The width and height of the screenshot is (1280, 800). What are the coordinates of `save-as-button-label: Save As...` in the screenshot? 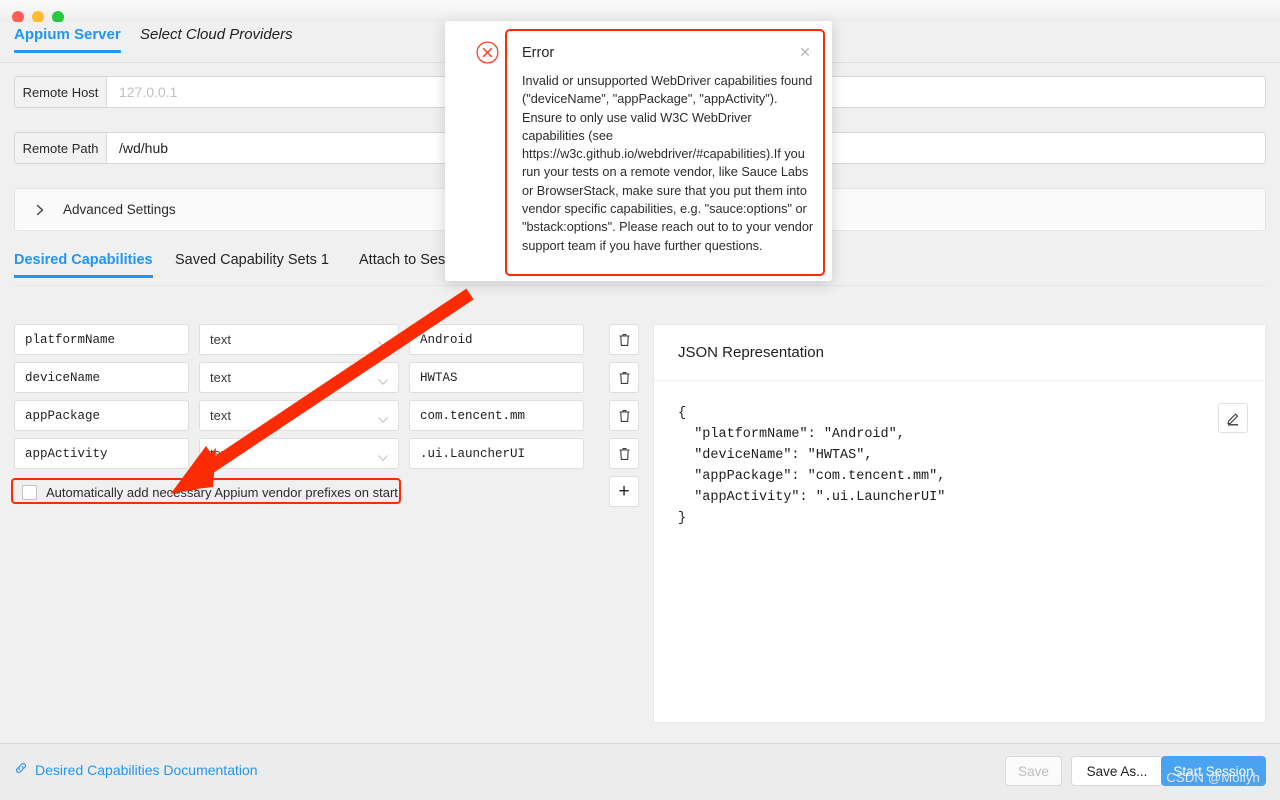 It's located at (1117, 771).